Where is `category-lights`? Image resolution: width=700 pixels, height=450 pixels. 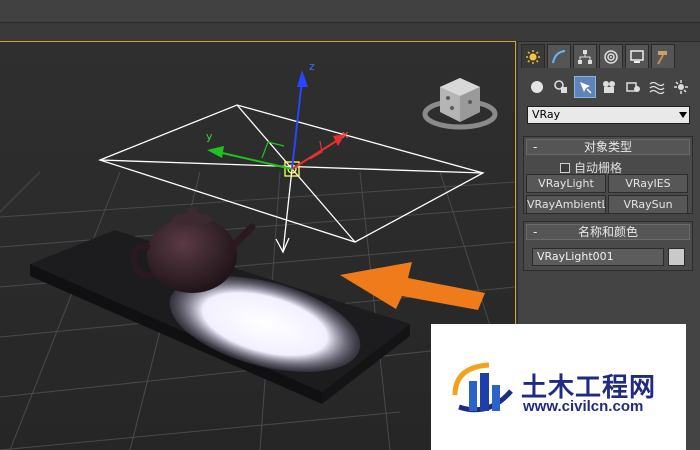 category-lights is located at coordinates (585, 87).